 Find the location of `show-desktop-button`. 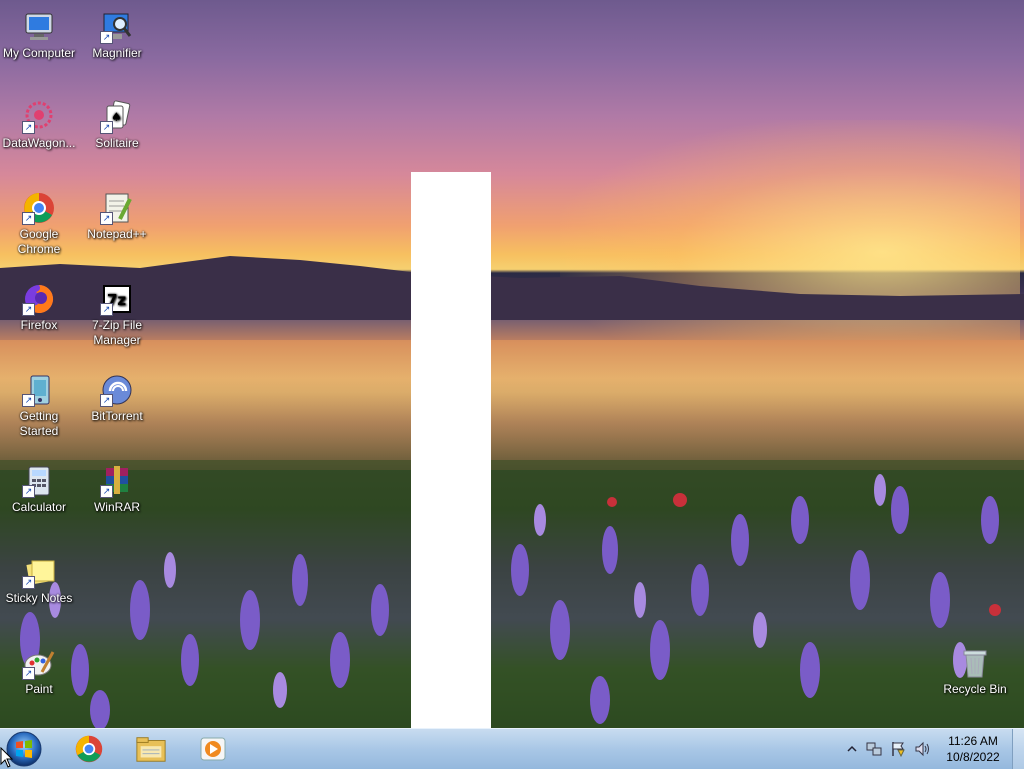

show-desktop-button is located at coordinates (1018, 749).